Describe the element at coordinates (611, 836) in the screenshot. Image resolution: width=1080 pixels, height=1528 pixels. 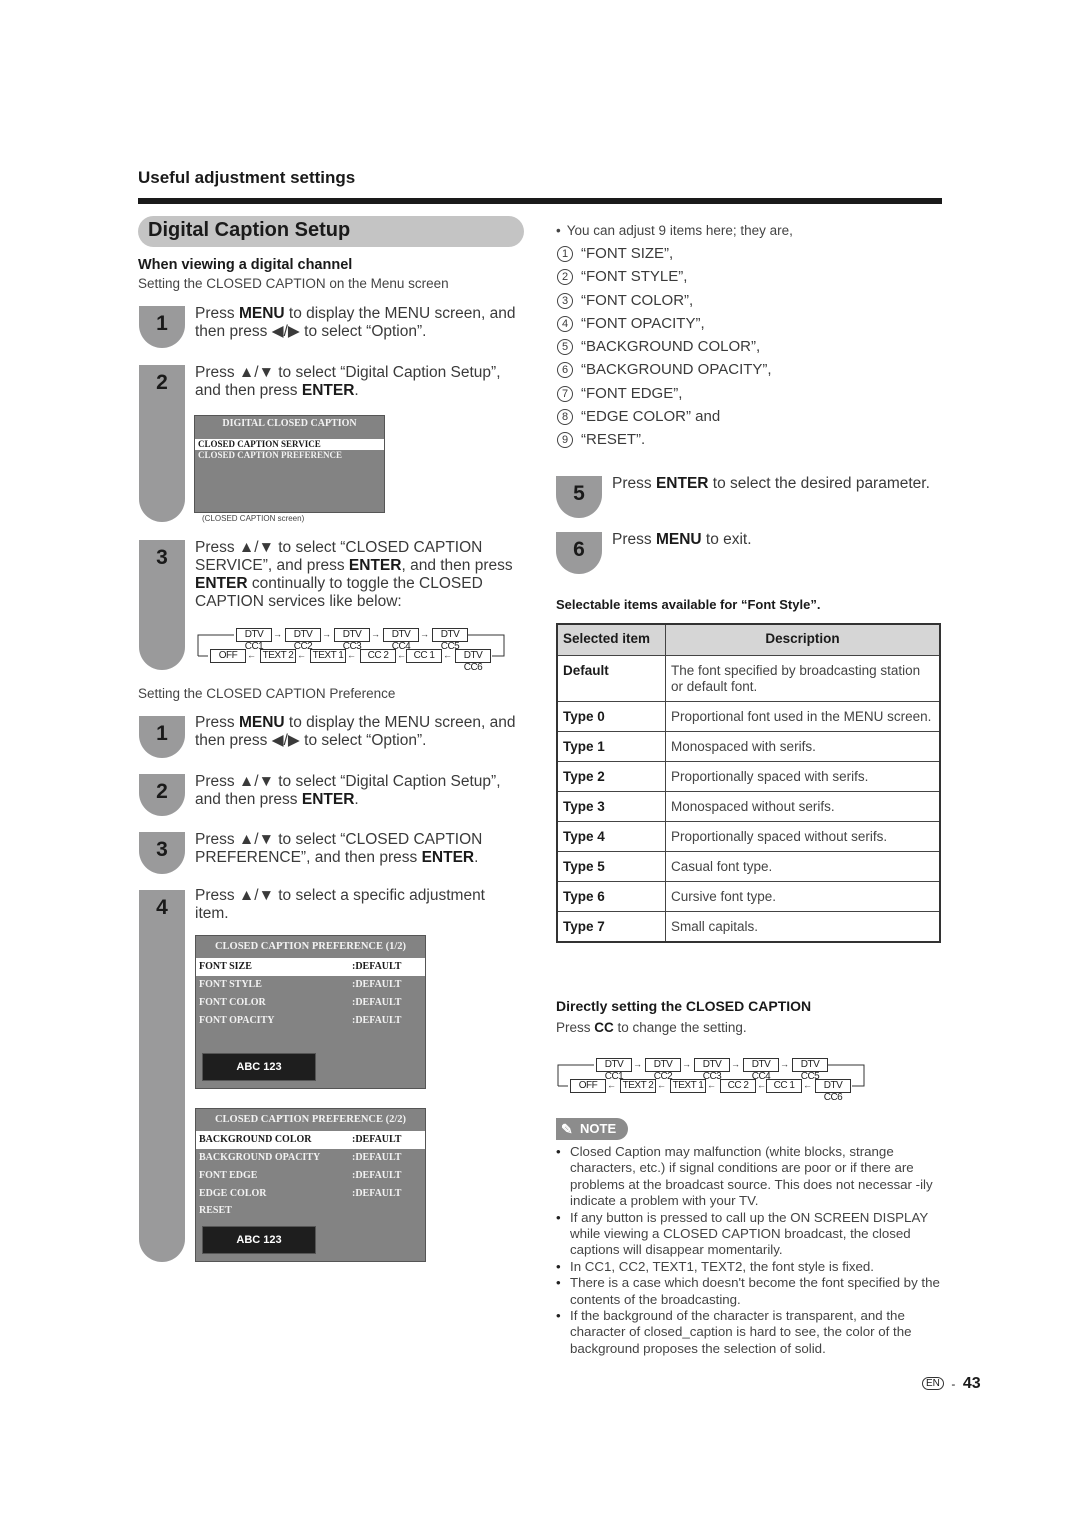
I see `table-cell-item: Type 4` at that location.